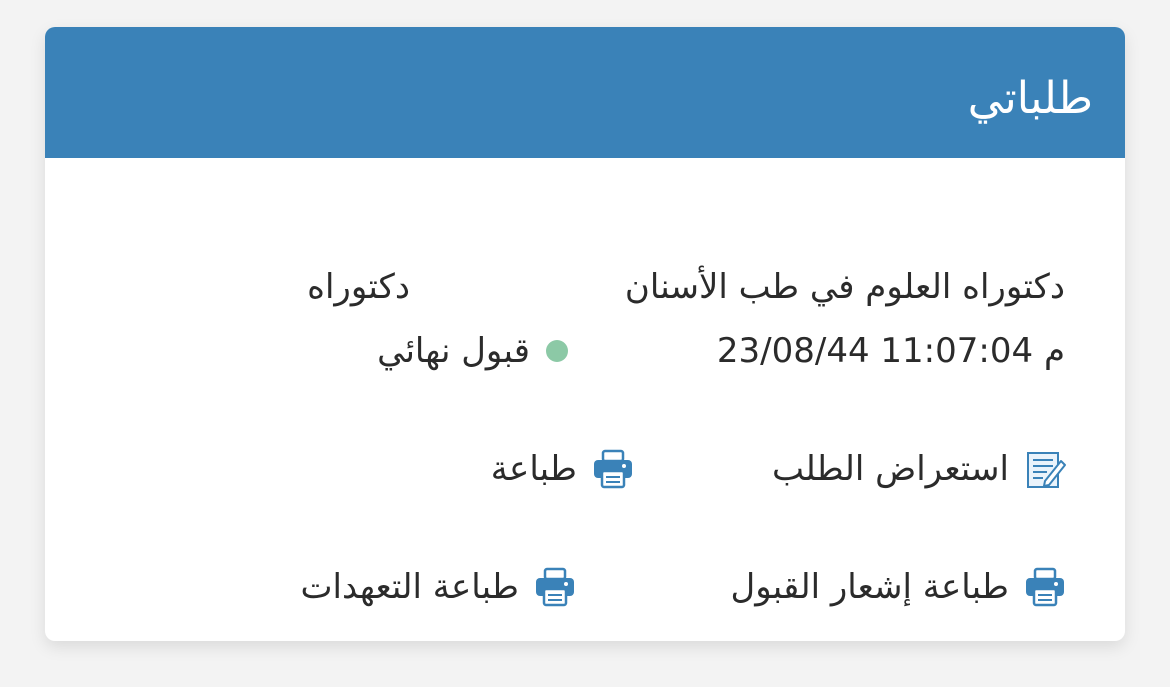 This screenshot has height=687, width=1170. I want to click on request-datetime: 23/08/44 11:07:04 م, so click(890, 351).